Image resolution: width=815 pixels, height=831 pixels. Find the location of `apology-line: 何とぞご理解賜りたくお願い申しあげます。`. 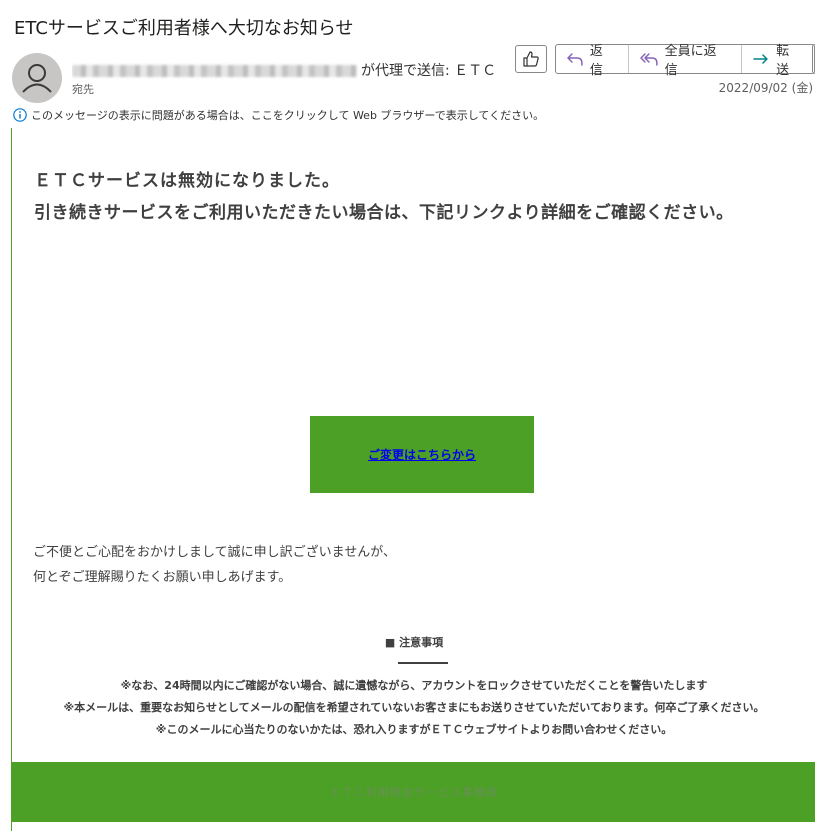

apology-line: 何とぞご理解賜りたくお願い申しあげます。 is located at coordinates (162, 577).